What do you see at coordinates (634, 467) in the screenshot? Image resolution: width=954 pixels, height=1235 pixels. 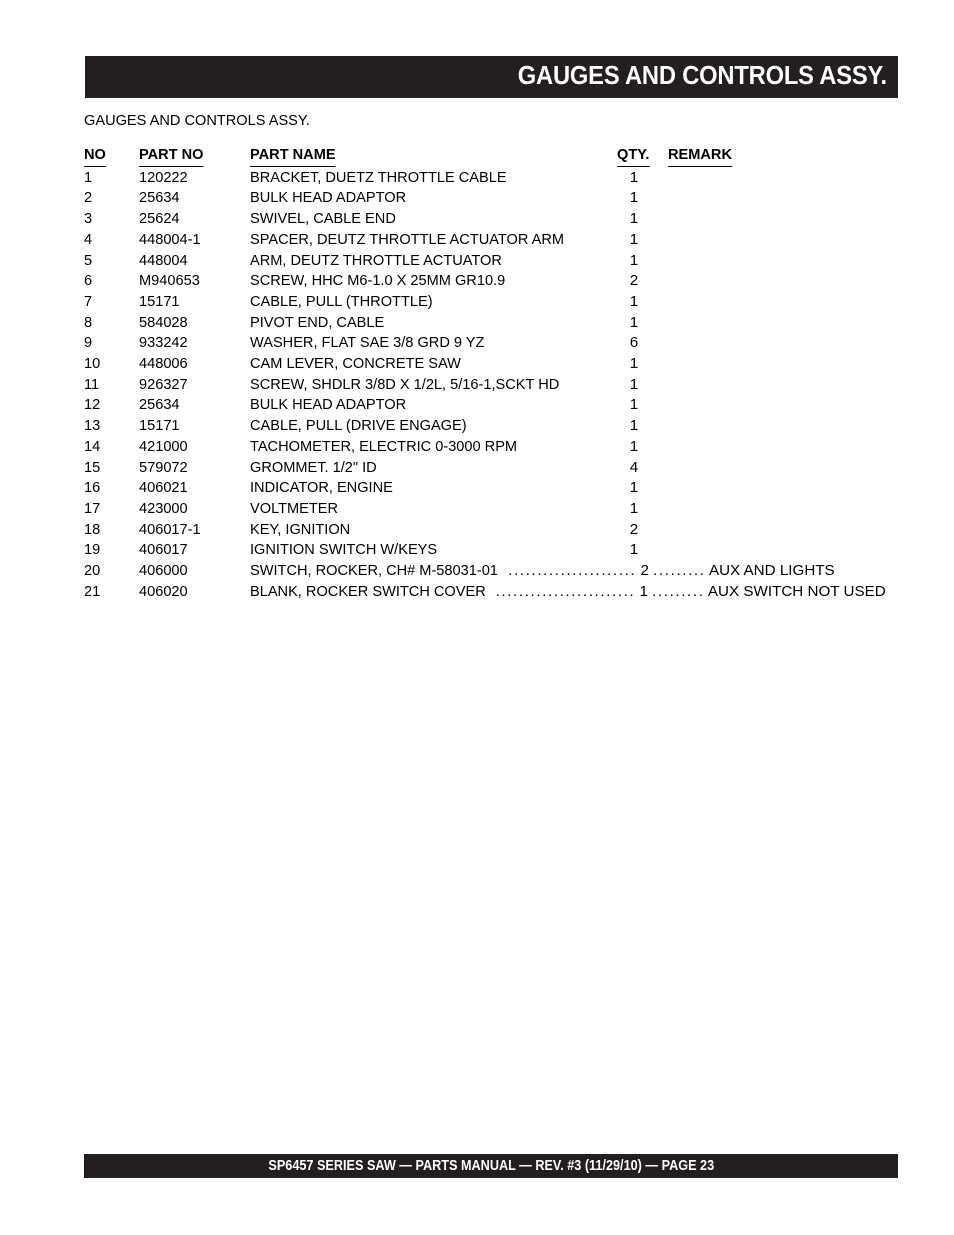 I see `cell-qty-text: 4` at bounding box center [634, 467].